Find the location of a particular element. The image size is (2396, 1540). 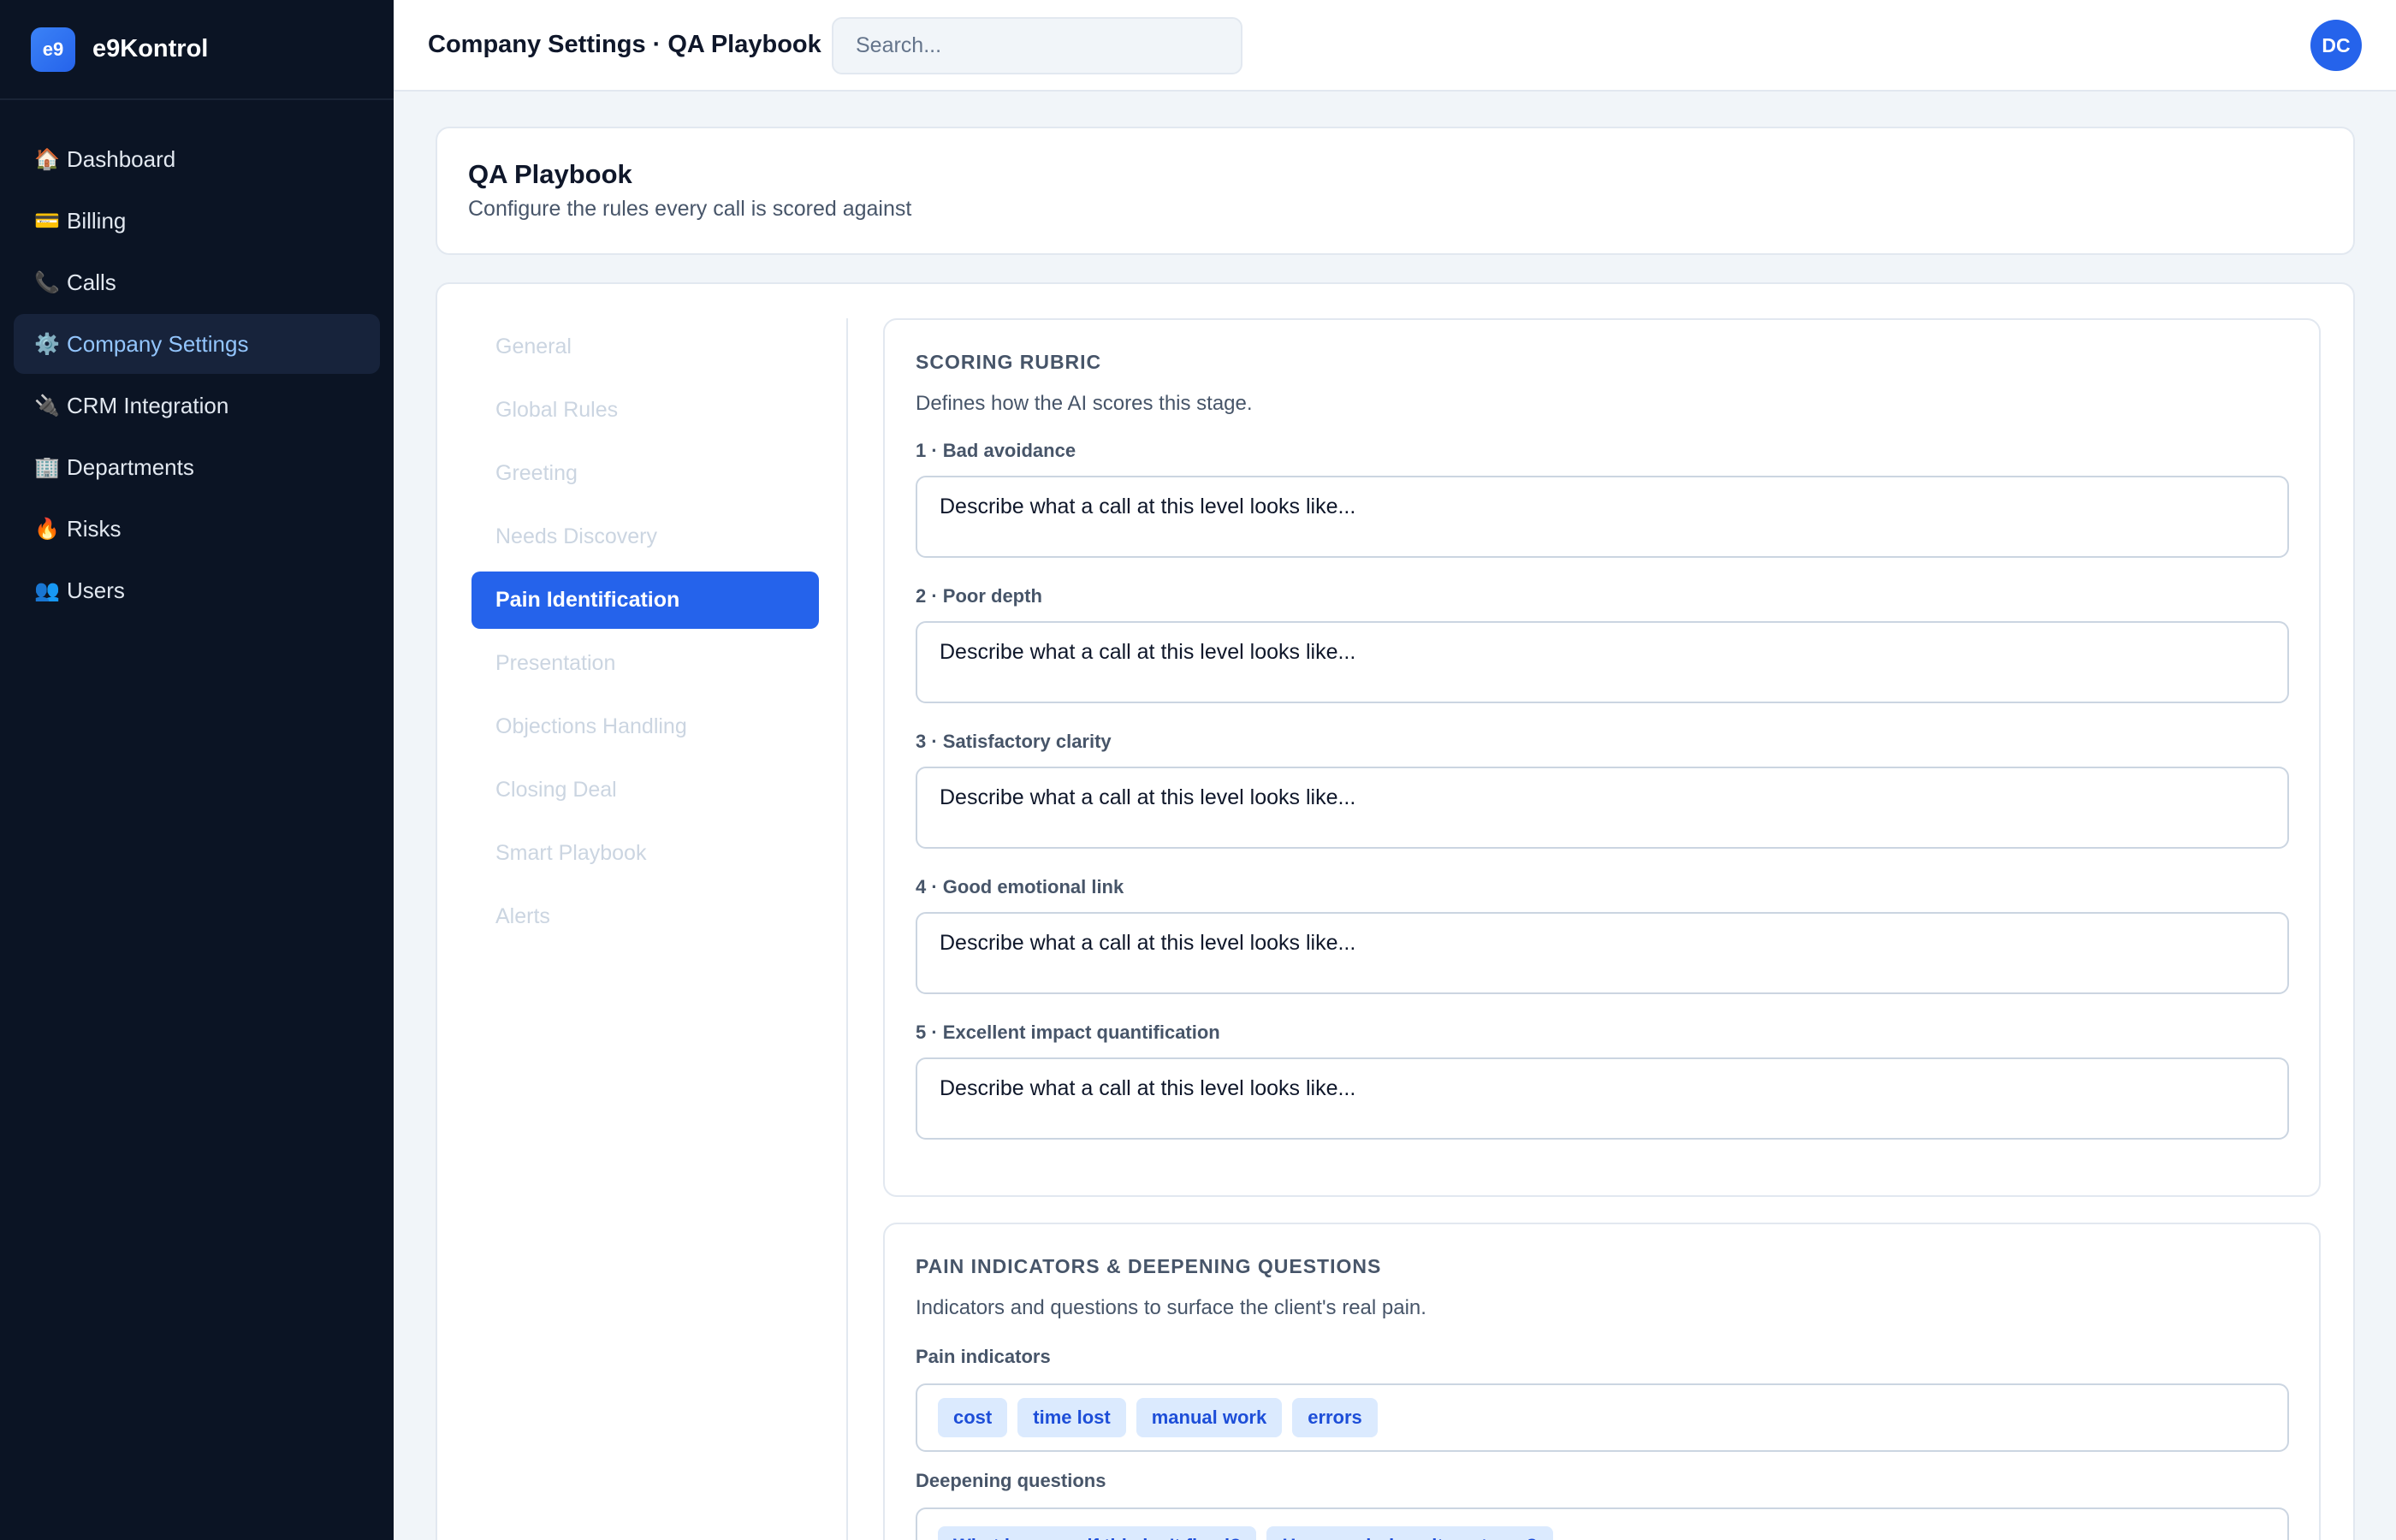

rubric-level: 5 · Excellent impact quantification is located at coordinates (1602, 1083).